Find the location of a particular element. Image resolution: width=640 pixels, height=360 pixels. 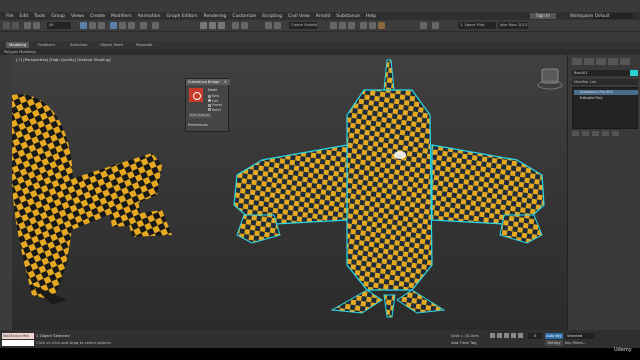

menu-item-group: Group is located at coordinates (58, 16).